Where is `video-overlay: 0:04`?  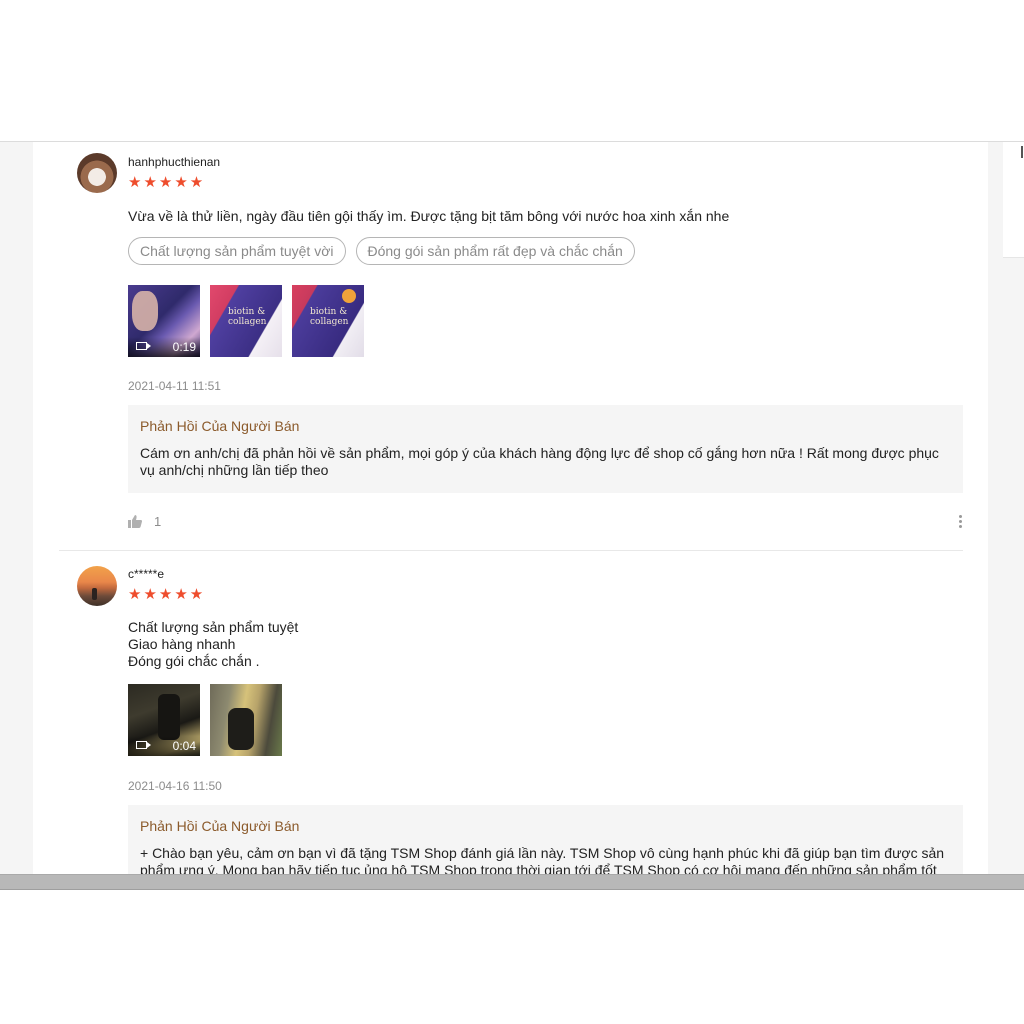
video-overlay: 0:04 is located at coordinates (164, 746).